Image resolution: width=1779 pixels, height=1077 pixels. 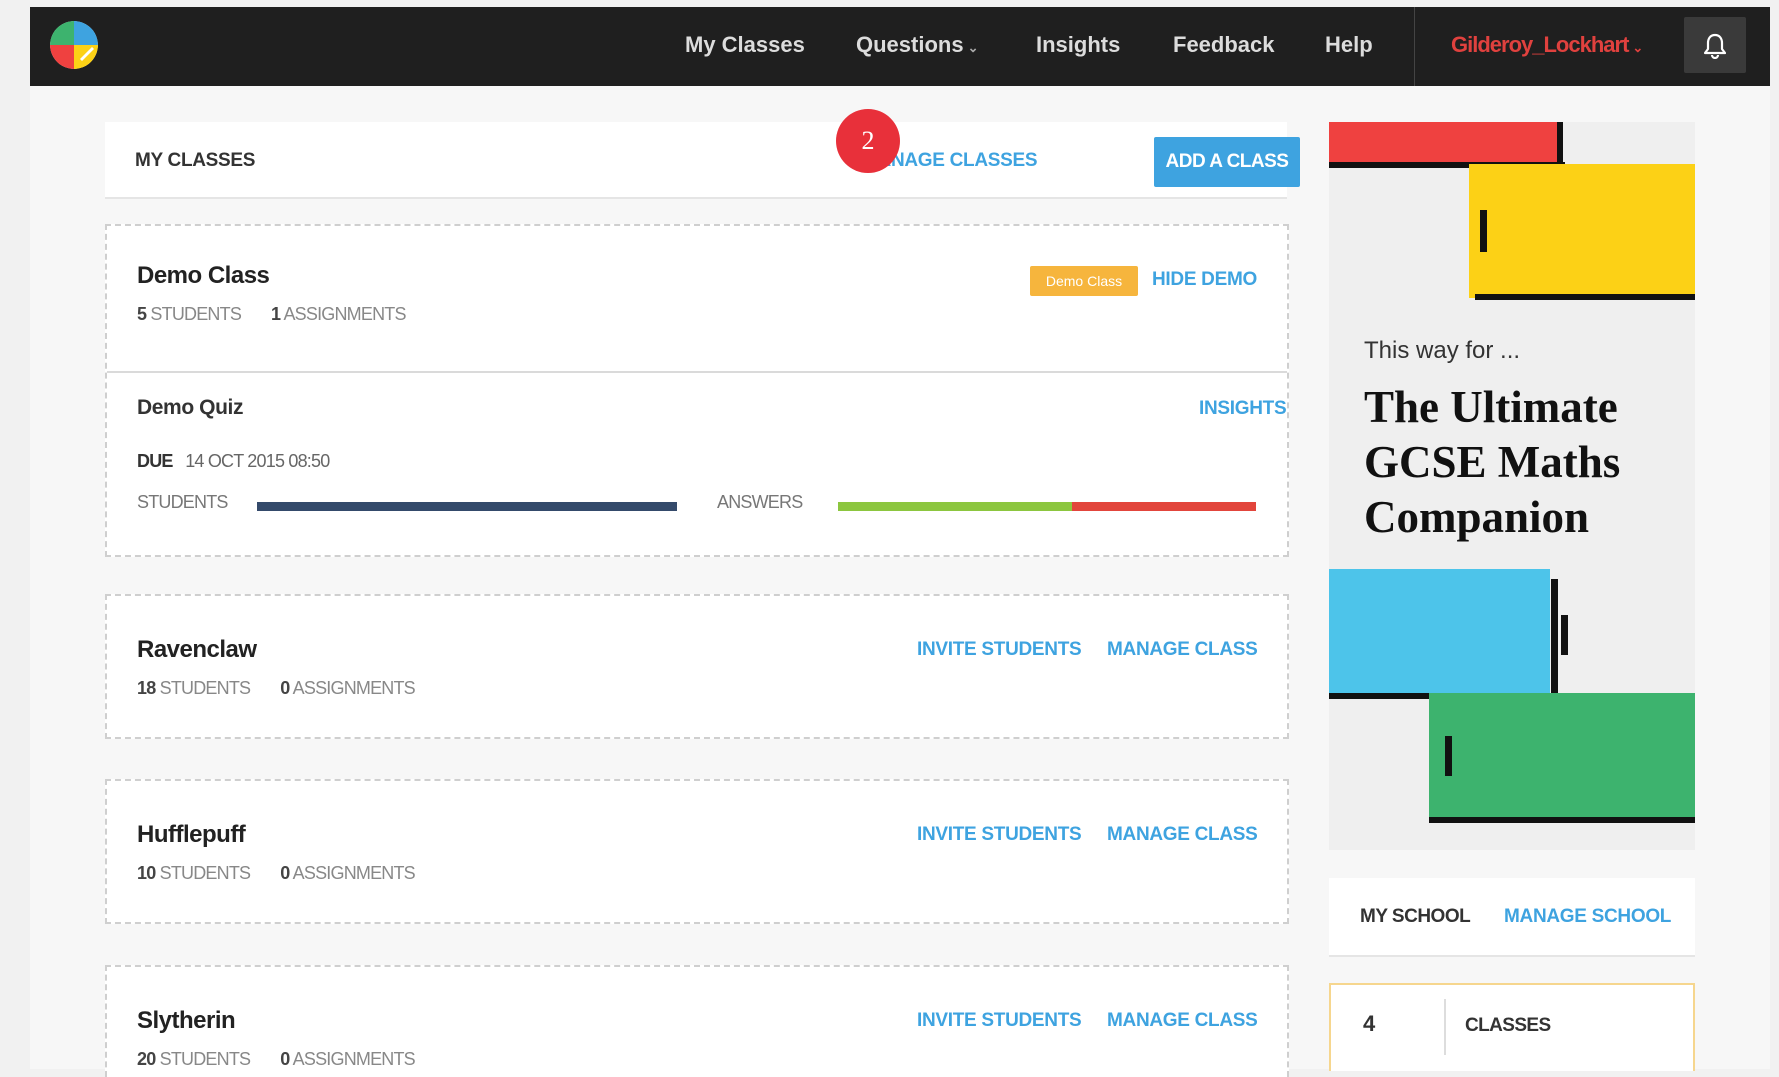 What do you see at coordinates (203, 276) in the screenshot?
I see `class-name: Demo Class` at bounding box center [203, 276].